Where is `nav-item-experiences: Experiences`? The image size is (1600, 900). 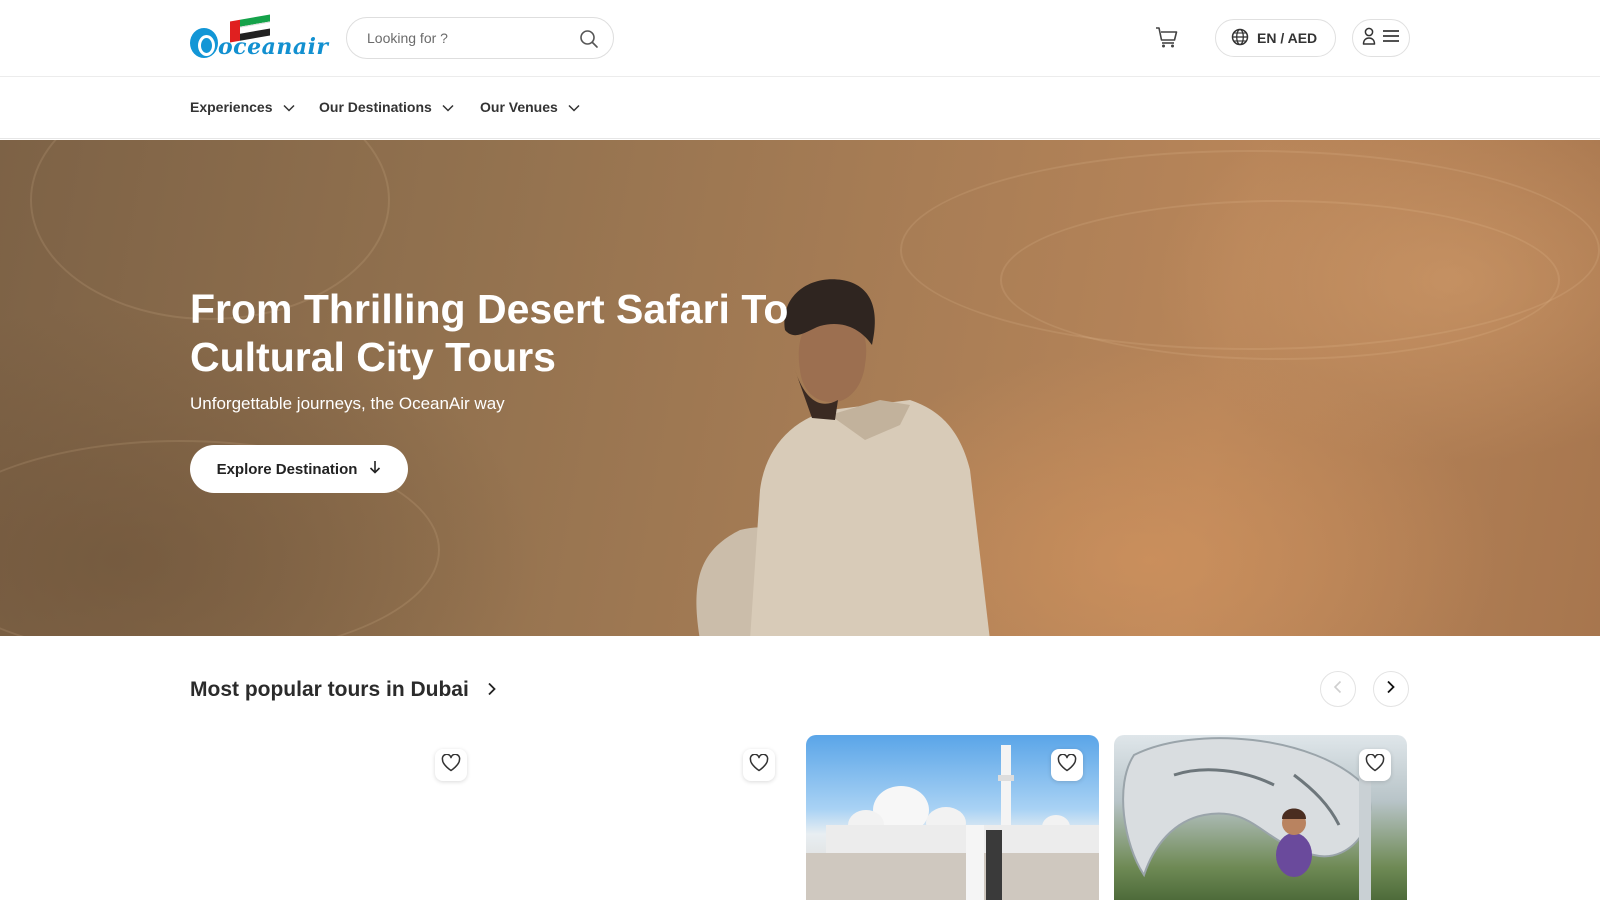 nav-item-experiences: Experiences is located at coordinates (242, 107).